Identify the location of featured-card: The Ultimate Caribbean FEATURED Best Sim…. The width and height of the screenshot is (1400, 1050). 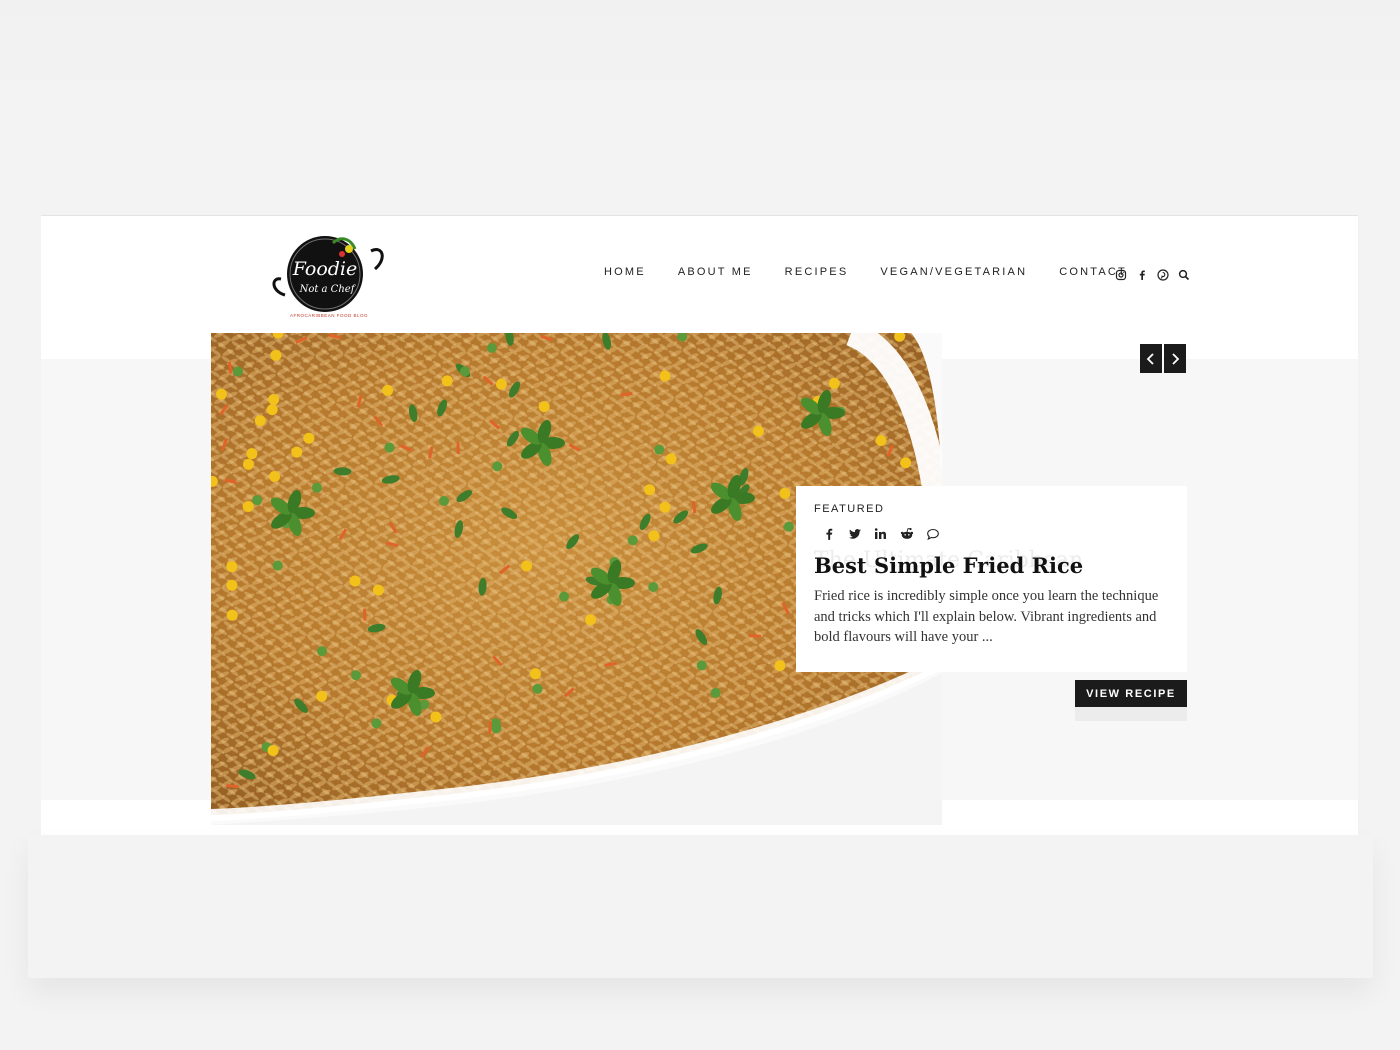
(991, 579).